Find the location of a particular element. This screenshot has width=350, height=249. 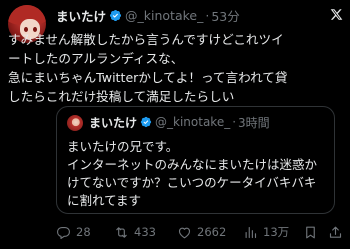

like-button: 2662 is located at coordinates (201, 232).